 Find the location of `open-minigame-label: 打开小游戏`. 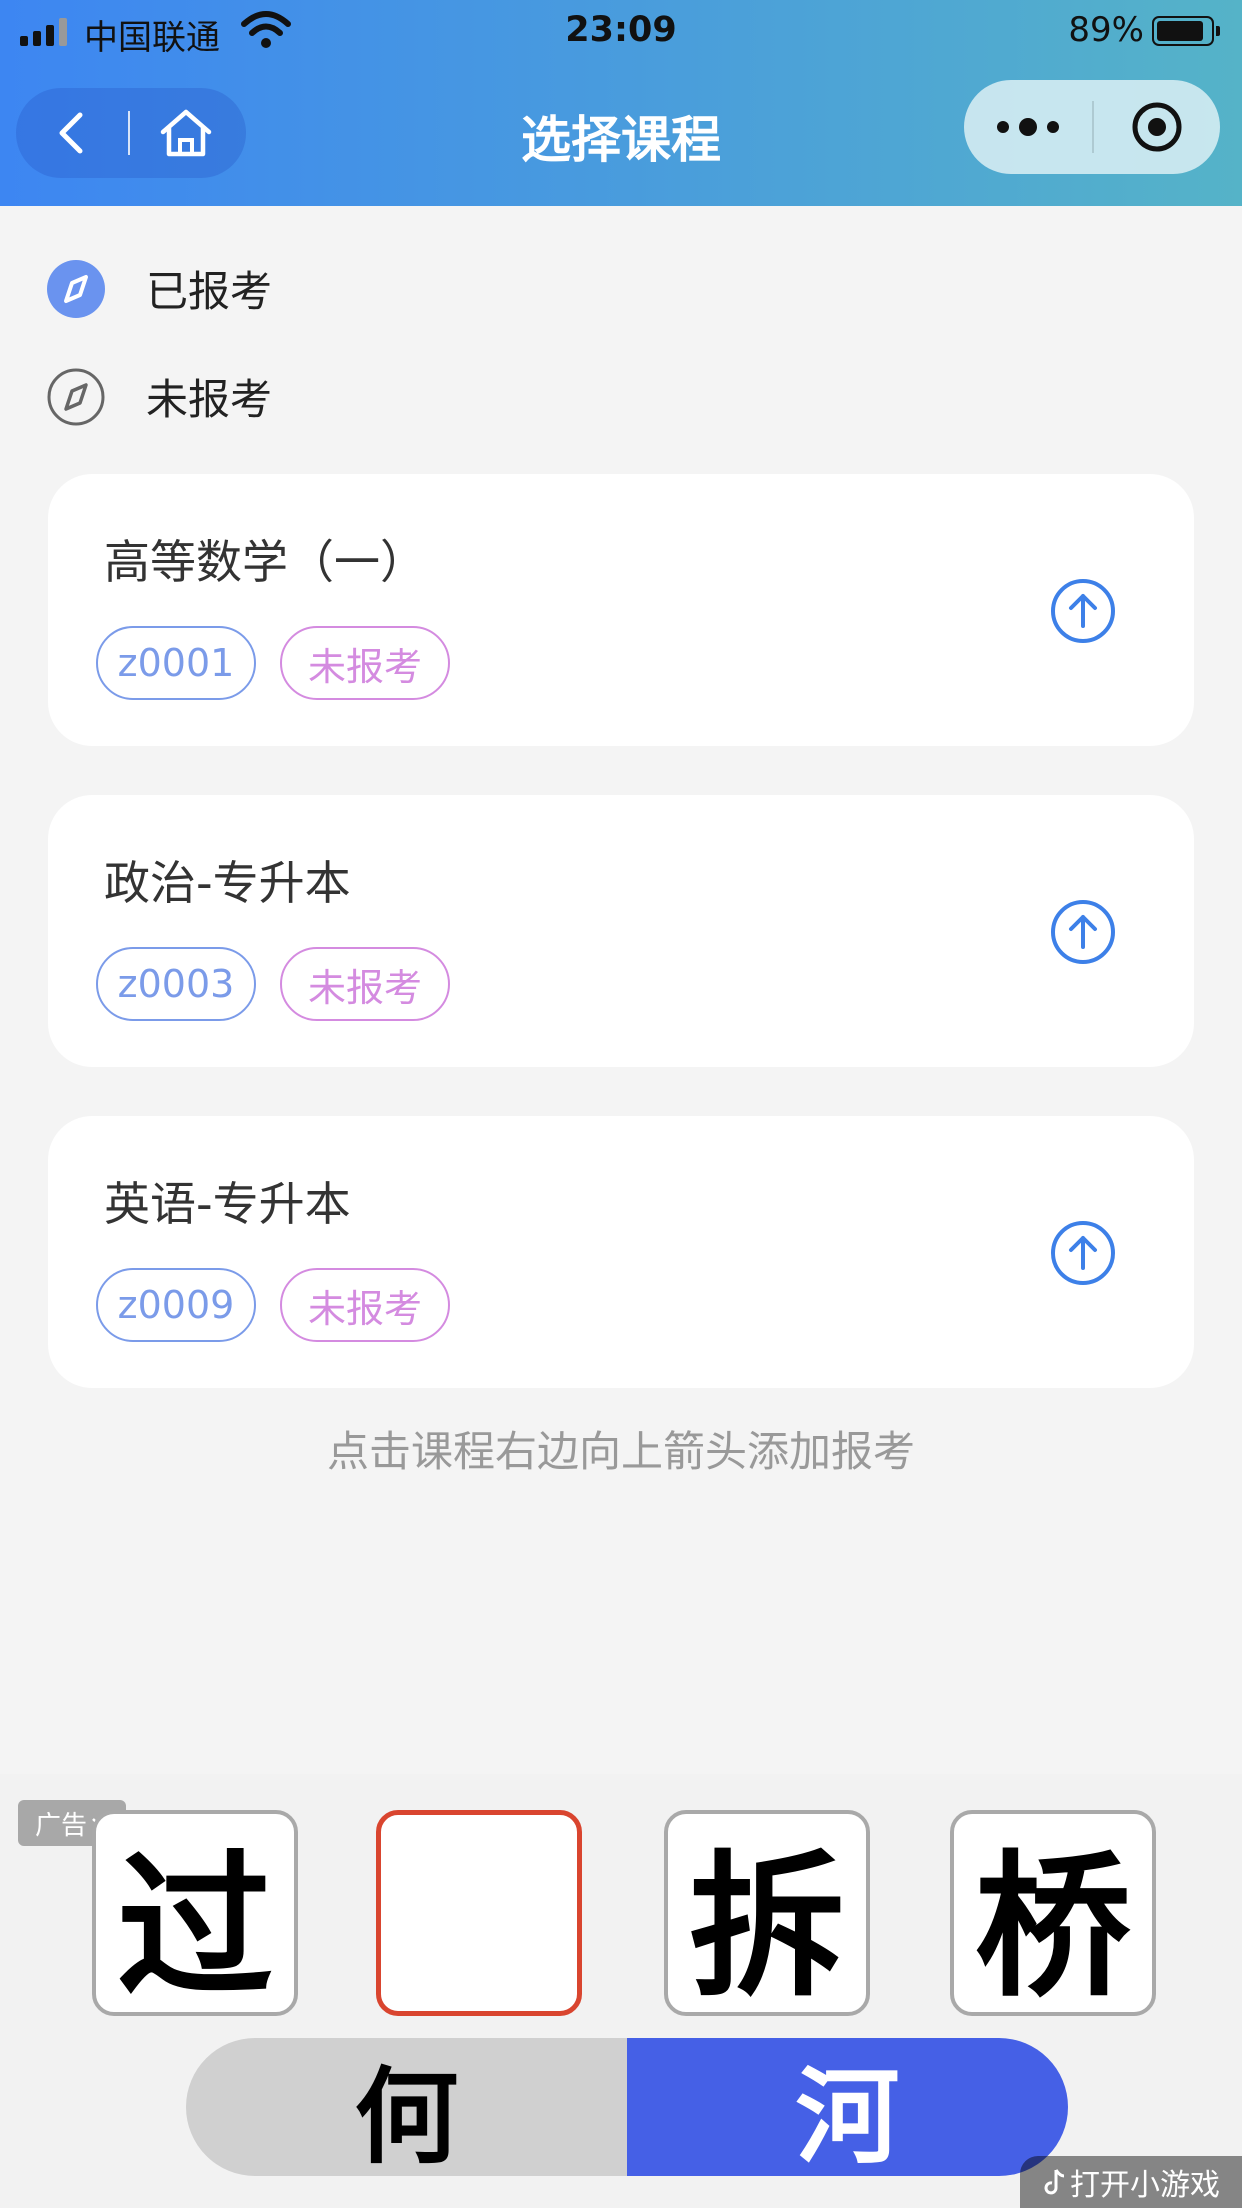

open-minigame-label: 打开小游戏 is located at coordinates (1145, 2185).